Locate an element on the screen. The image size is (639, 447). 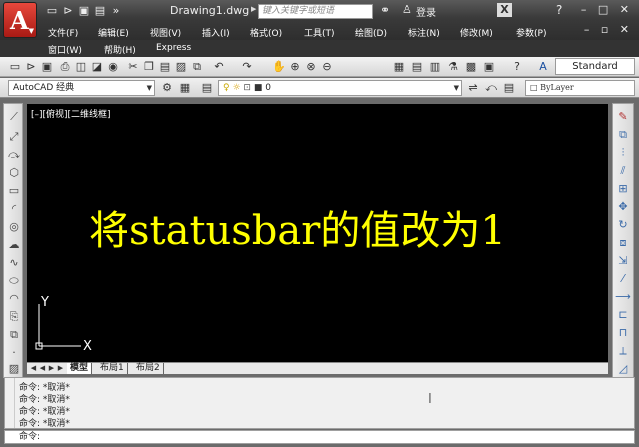
text-style-icon: A is located at coordinates (543, 67).